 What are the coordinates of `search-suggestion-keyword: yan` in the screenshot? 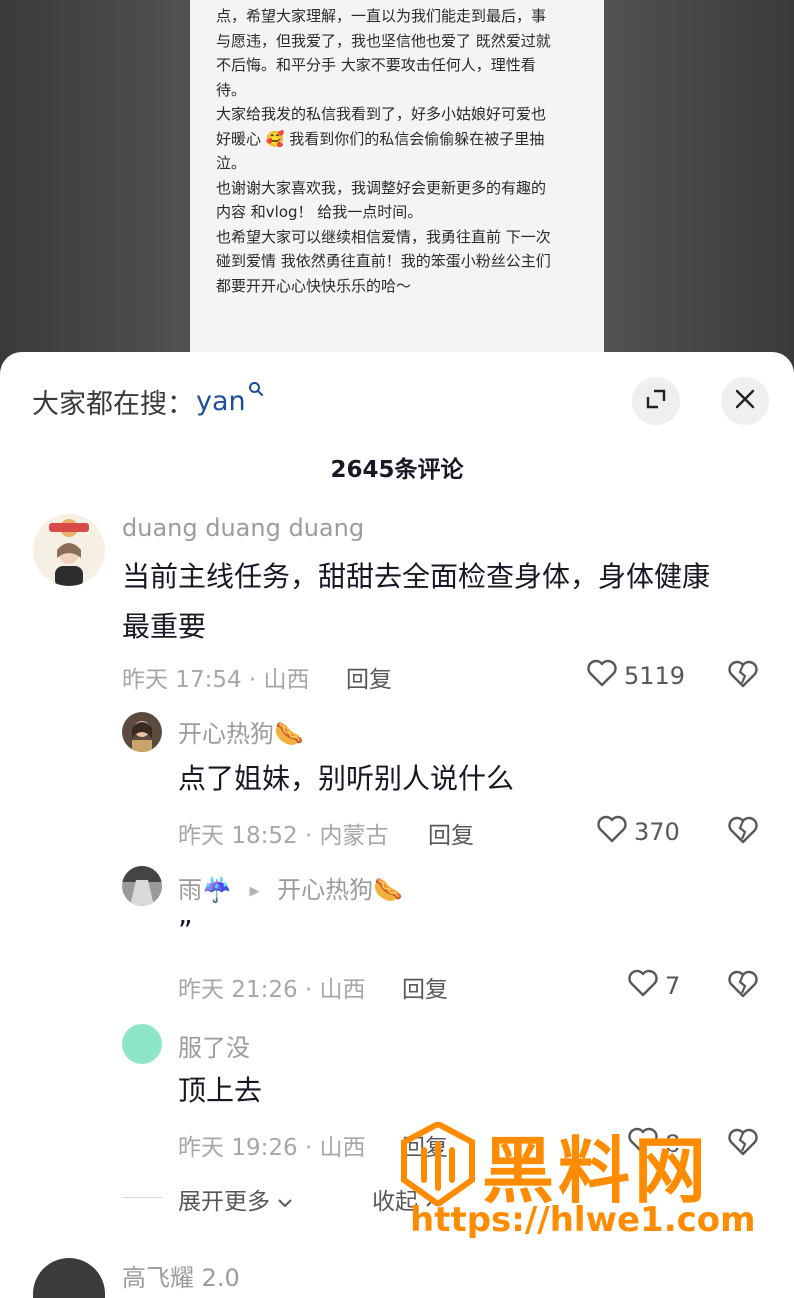 It's located at (221, 401).